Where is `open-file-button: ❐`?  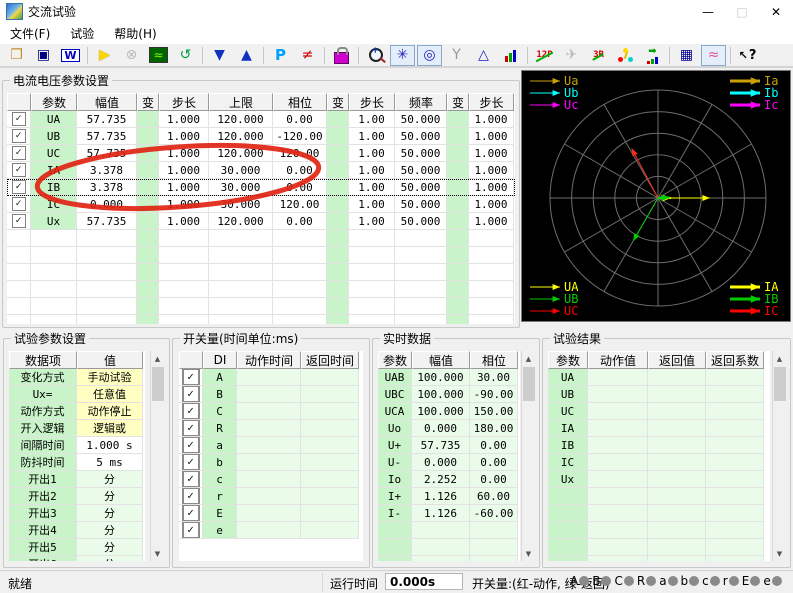 open-file-button: ❐ is located at coordinates (16, 55).